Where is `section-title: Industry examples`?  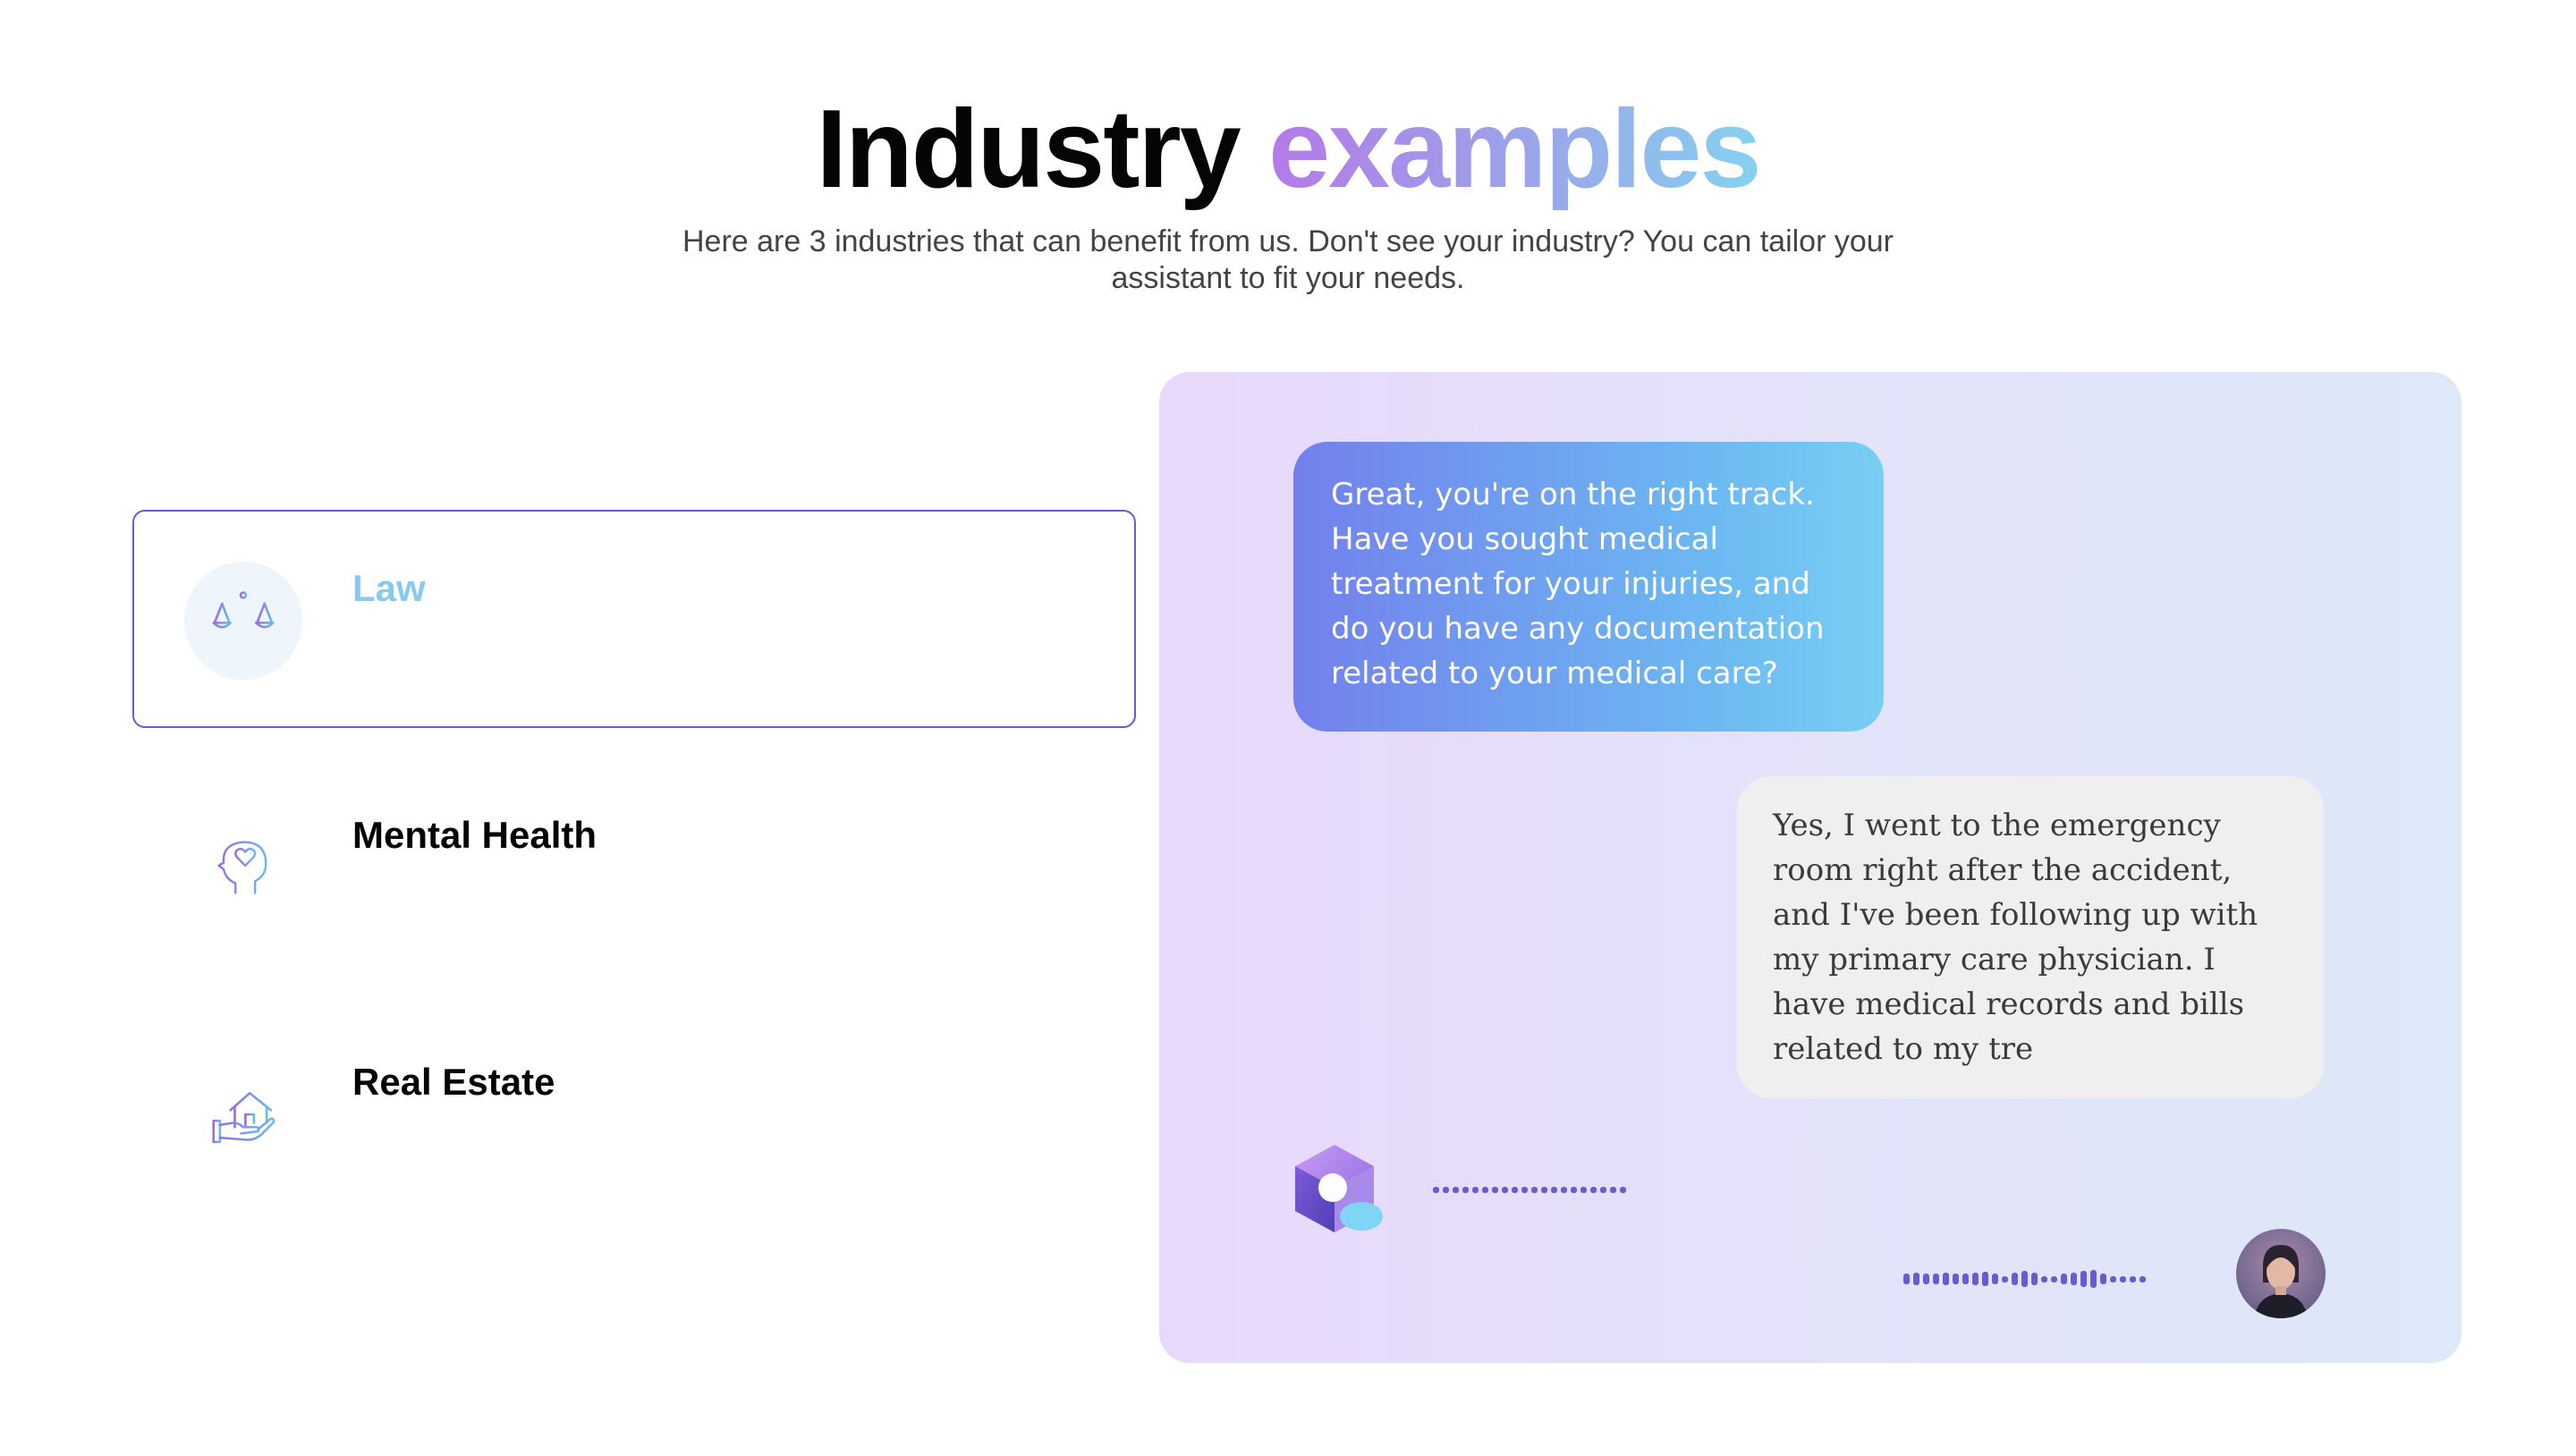
section-title: Industry examples is located at coordinates (1288, 149).